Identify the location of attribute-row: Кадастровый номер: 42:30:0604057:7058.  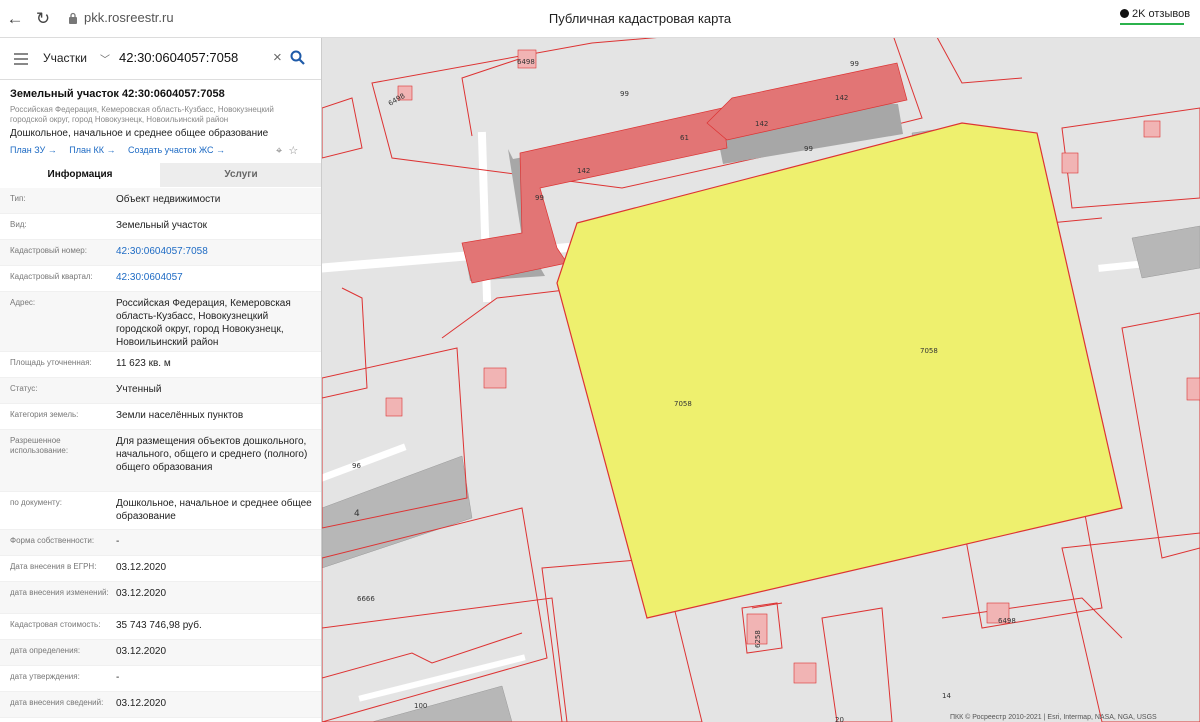
(160, 253).